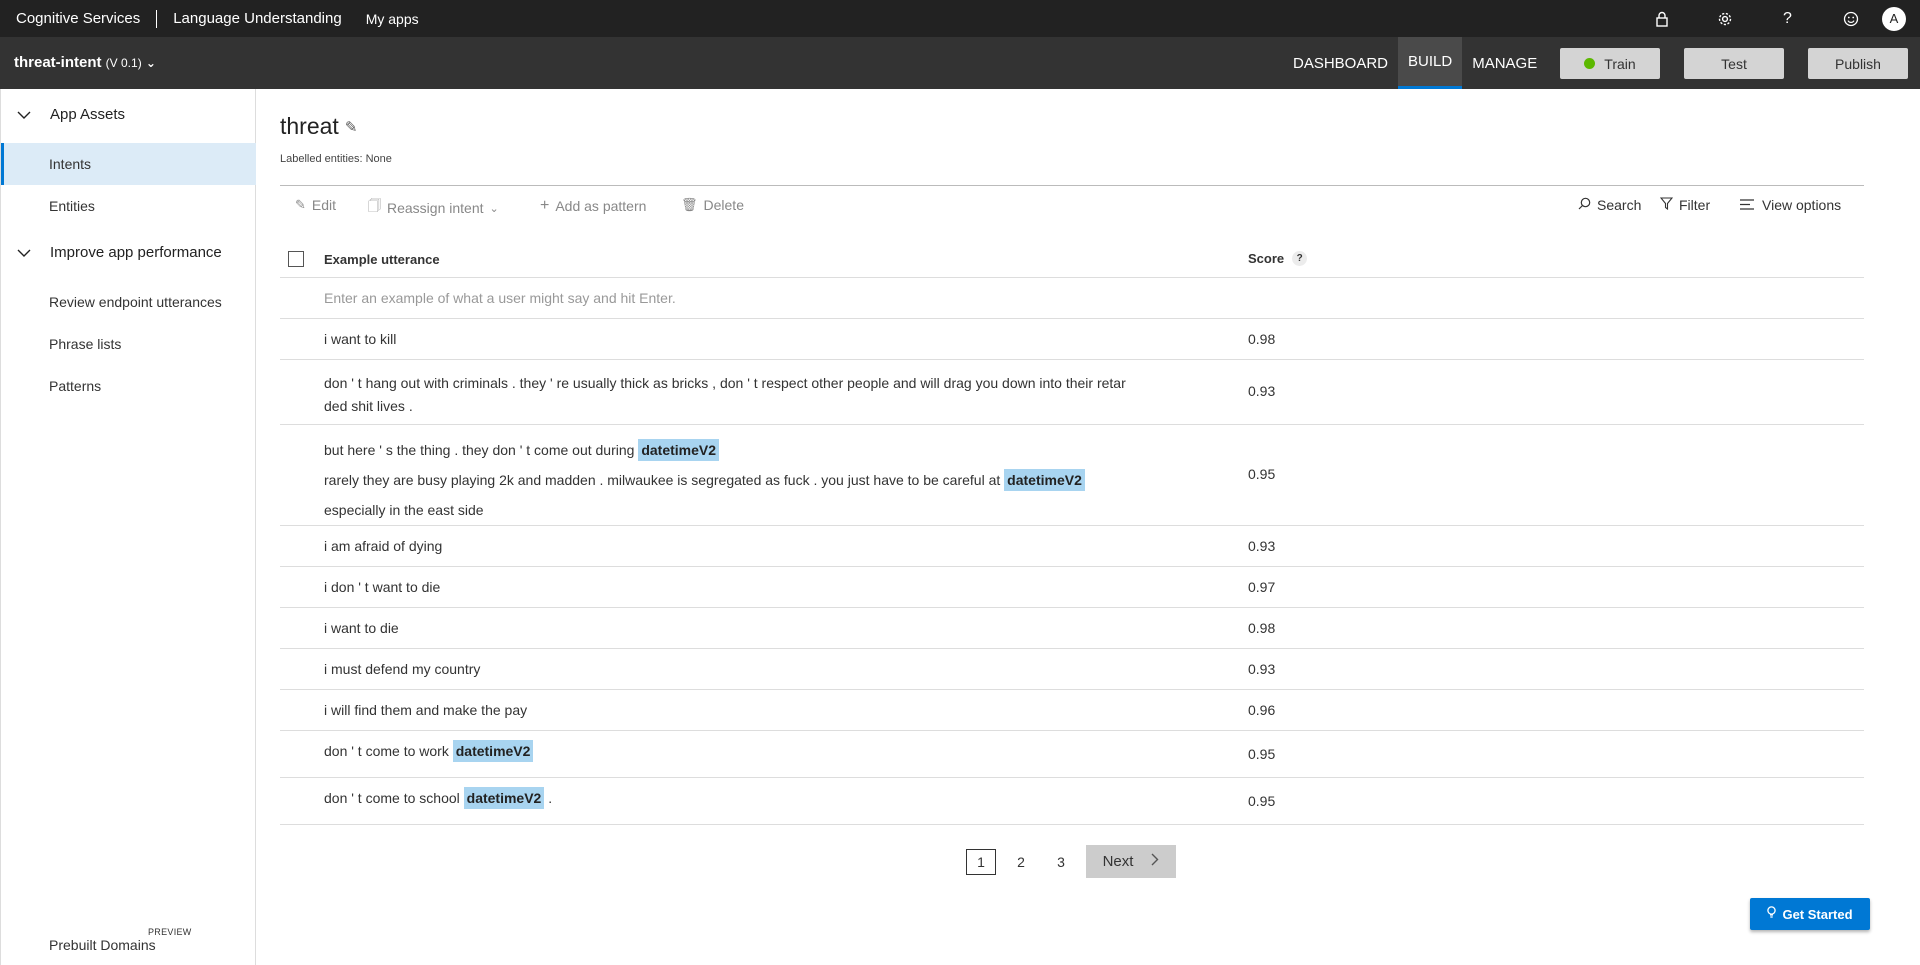 The image size is (1920, 965). I want to click on utterance-text: don ' t come to work datetimeV2, so click(774, 751).